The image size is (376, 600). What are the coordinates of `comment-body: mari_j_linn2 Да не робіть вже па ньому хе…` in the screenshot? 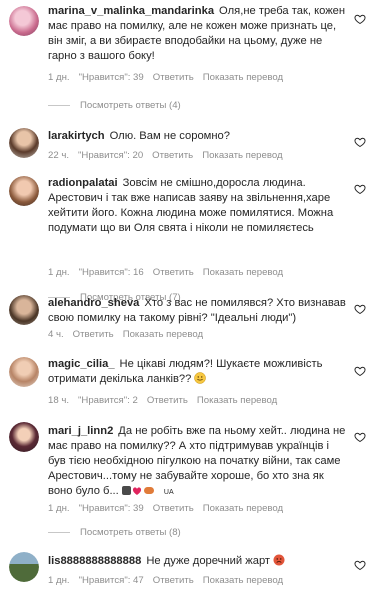 It's located at (197, 462).